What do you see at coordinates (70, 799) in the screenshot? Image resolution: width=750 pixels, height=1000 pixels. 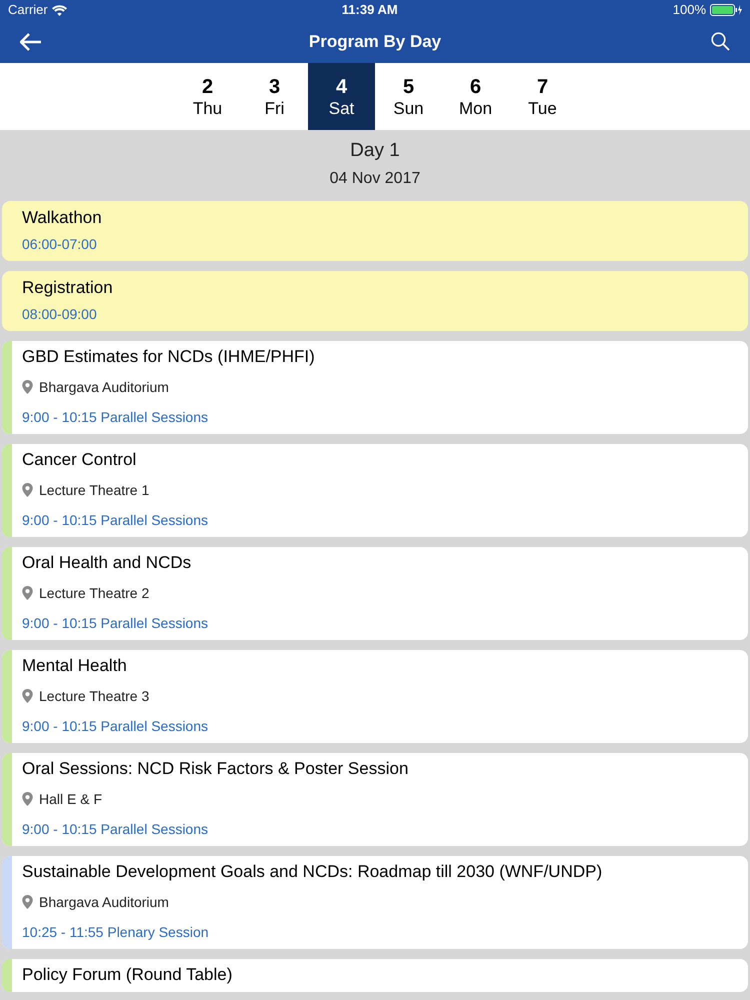 I see `event-location: Hall E & F` at bounding box center [70, 799].